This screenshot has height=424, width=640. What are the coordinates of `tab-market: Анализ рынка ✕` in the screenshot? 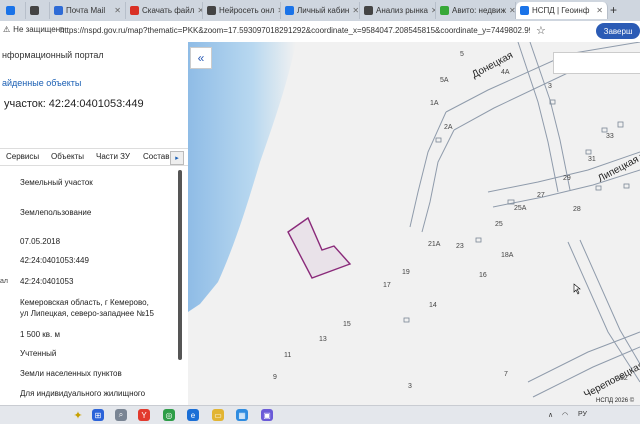 It's located at (398, 10).